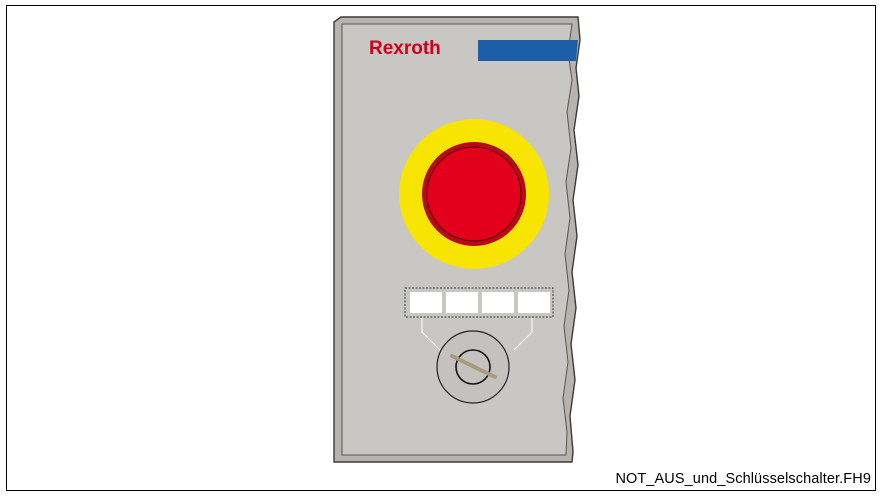 This screenshot has height=497, width=883. Describe the element at coordinates (474, 194) in the screenshot. I see `emergency-stop-button` at that location.